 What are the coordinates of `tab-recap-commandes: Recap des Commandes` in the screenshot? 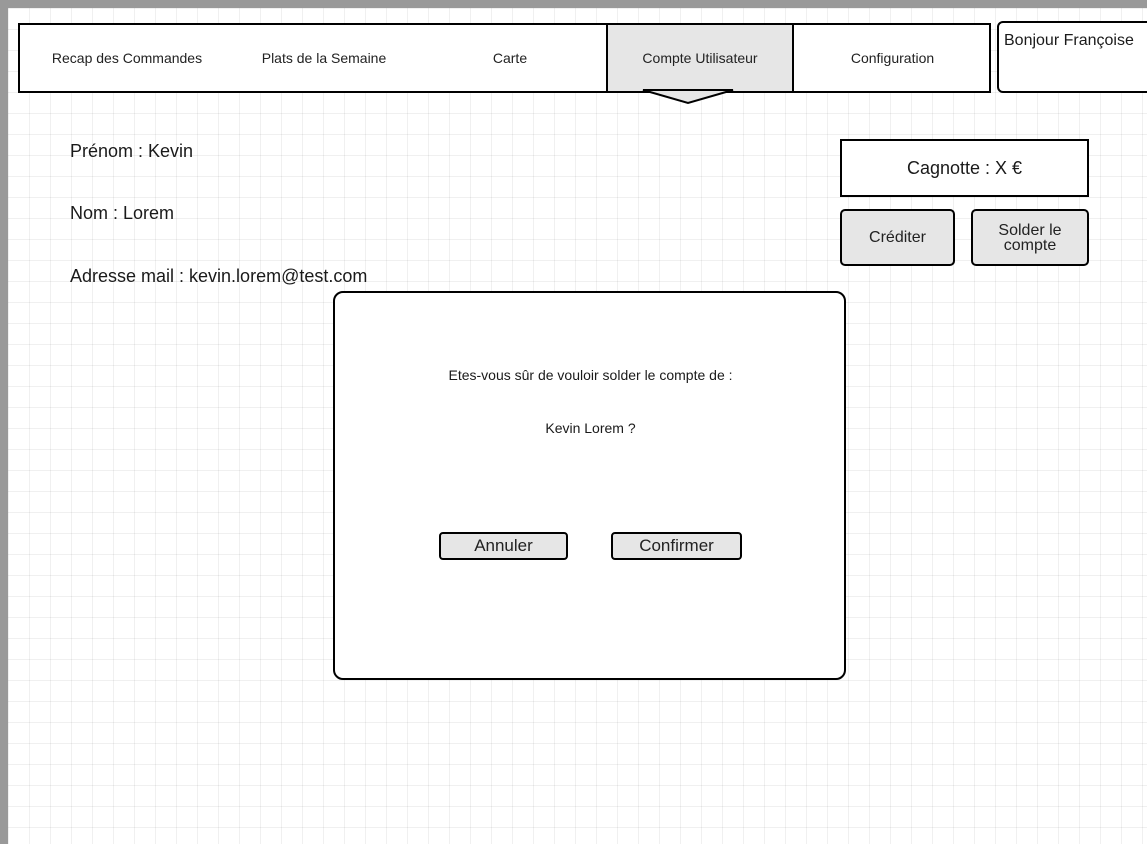 It's located at (127, 58).